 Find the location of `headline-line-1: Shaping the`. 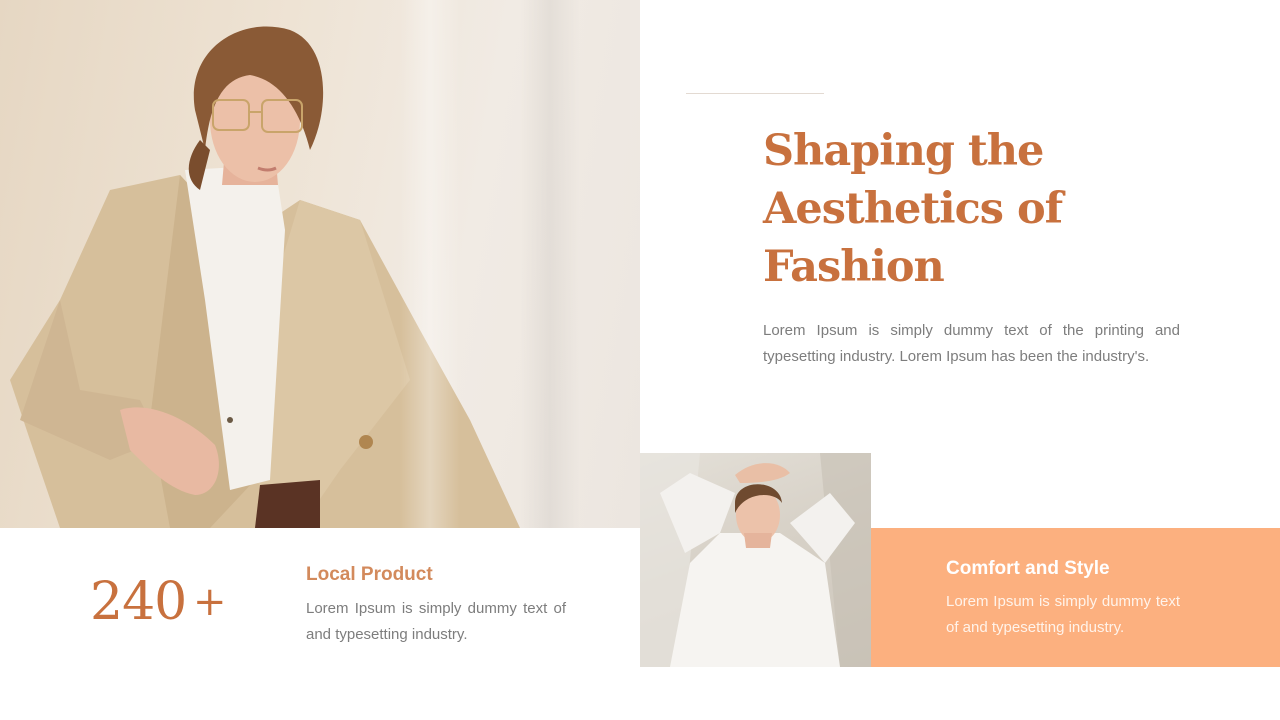

headline-line-1: Shaping the is located at coordinates (903, 151).